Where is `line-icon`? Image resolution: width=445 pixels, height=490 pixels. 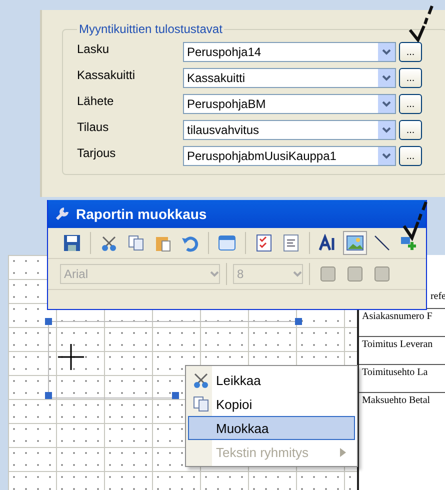 line-icon is located at coordinates (382, 243).